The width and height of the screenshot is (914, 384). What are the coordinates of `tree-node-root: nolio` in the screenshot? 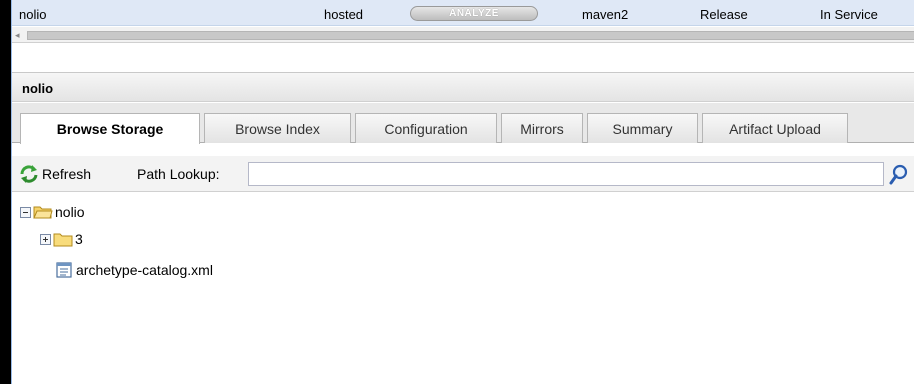 It's located at (52, 212).